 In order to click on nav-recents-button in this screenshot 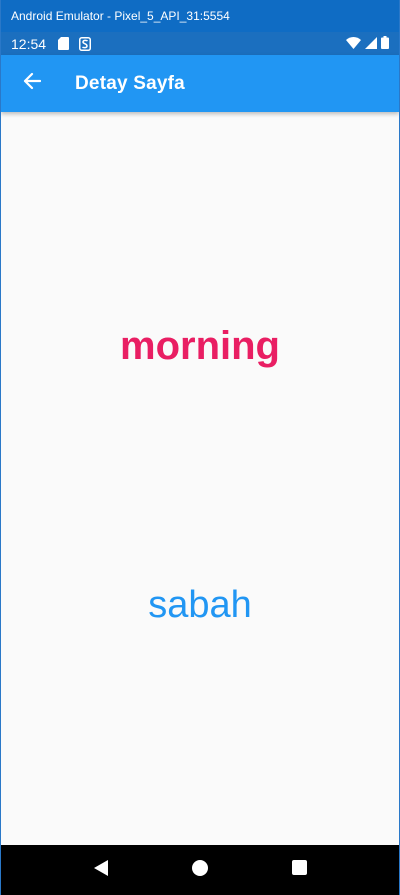, I will do `click(299, 870)`.